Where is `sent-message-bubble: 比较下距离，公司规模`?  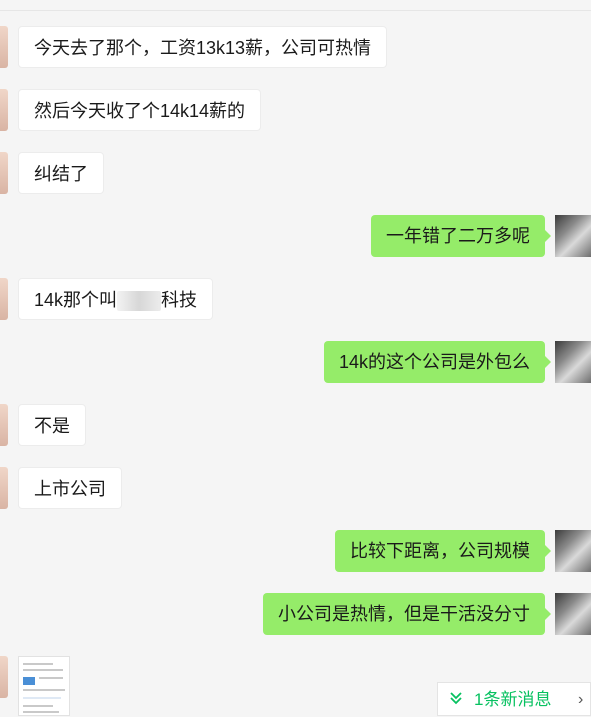
sent-message-bubble: 比较下距离，公司规模 is located at coordinates (443, 551).